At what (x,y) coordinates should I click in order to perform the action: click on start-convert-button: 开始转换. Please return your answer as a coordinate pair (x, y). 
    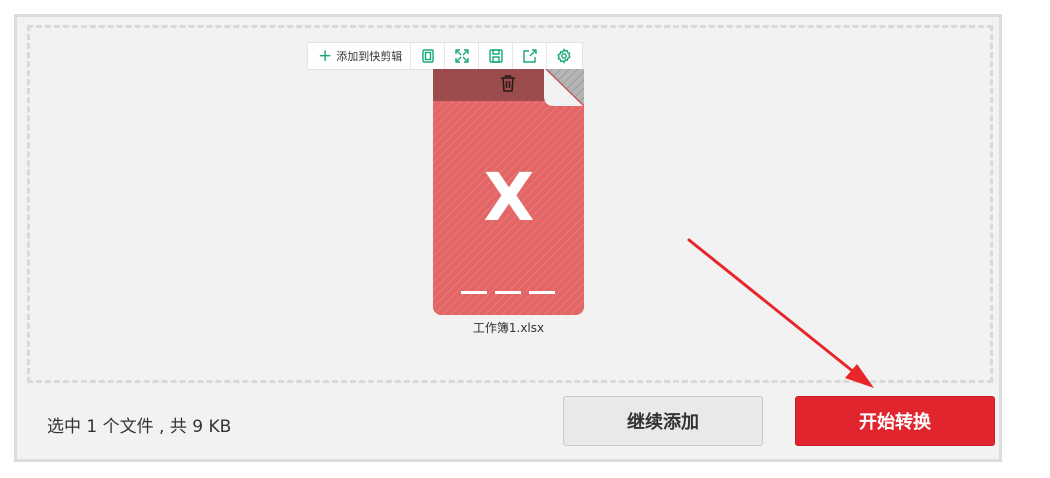
    Looking at the image, I should click on (895, 421).